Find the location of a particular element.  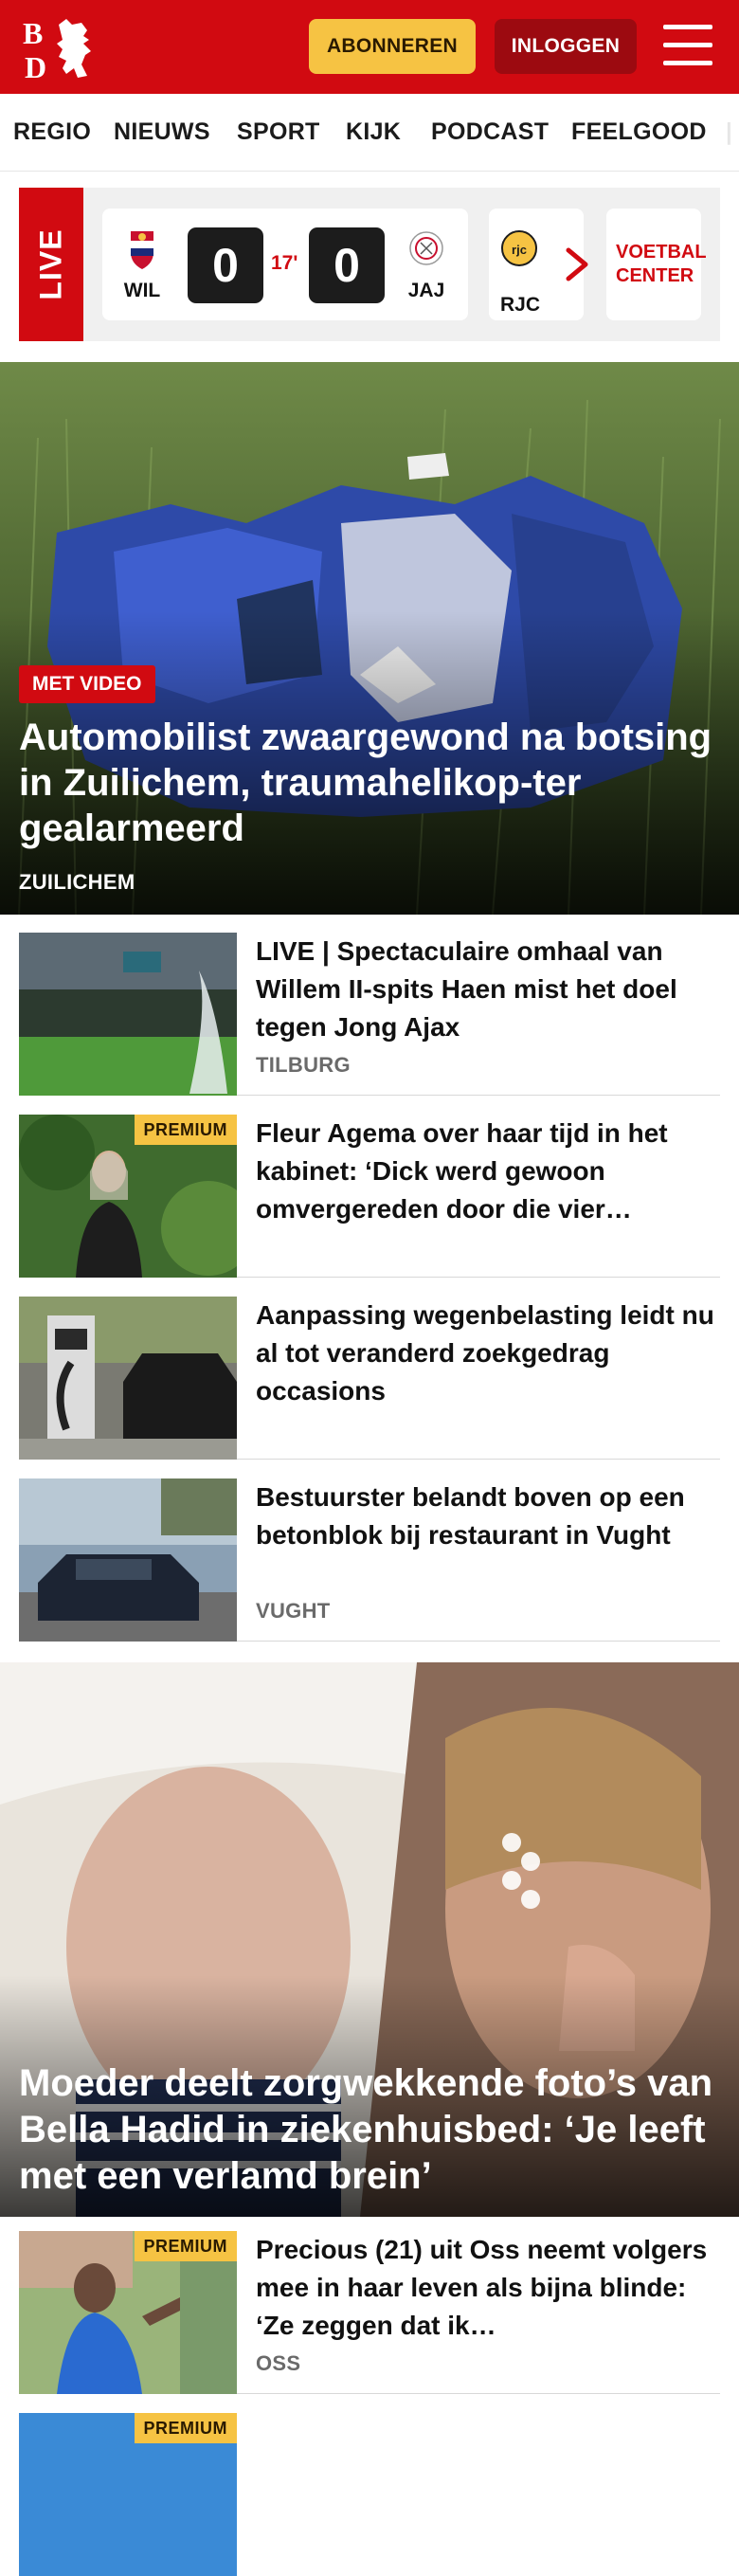

nav-item-sport: SPORT is located at coordinates (278, 132).